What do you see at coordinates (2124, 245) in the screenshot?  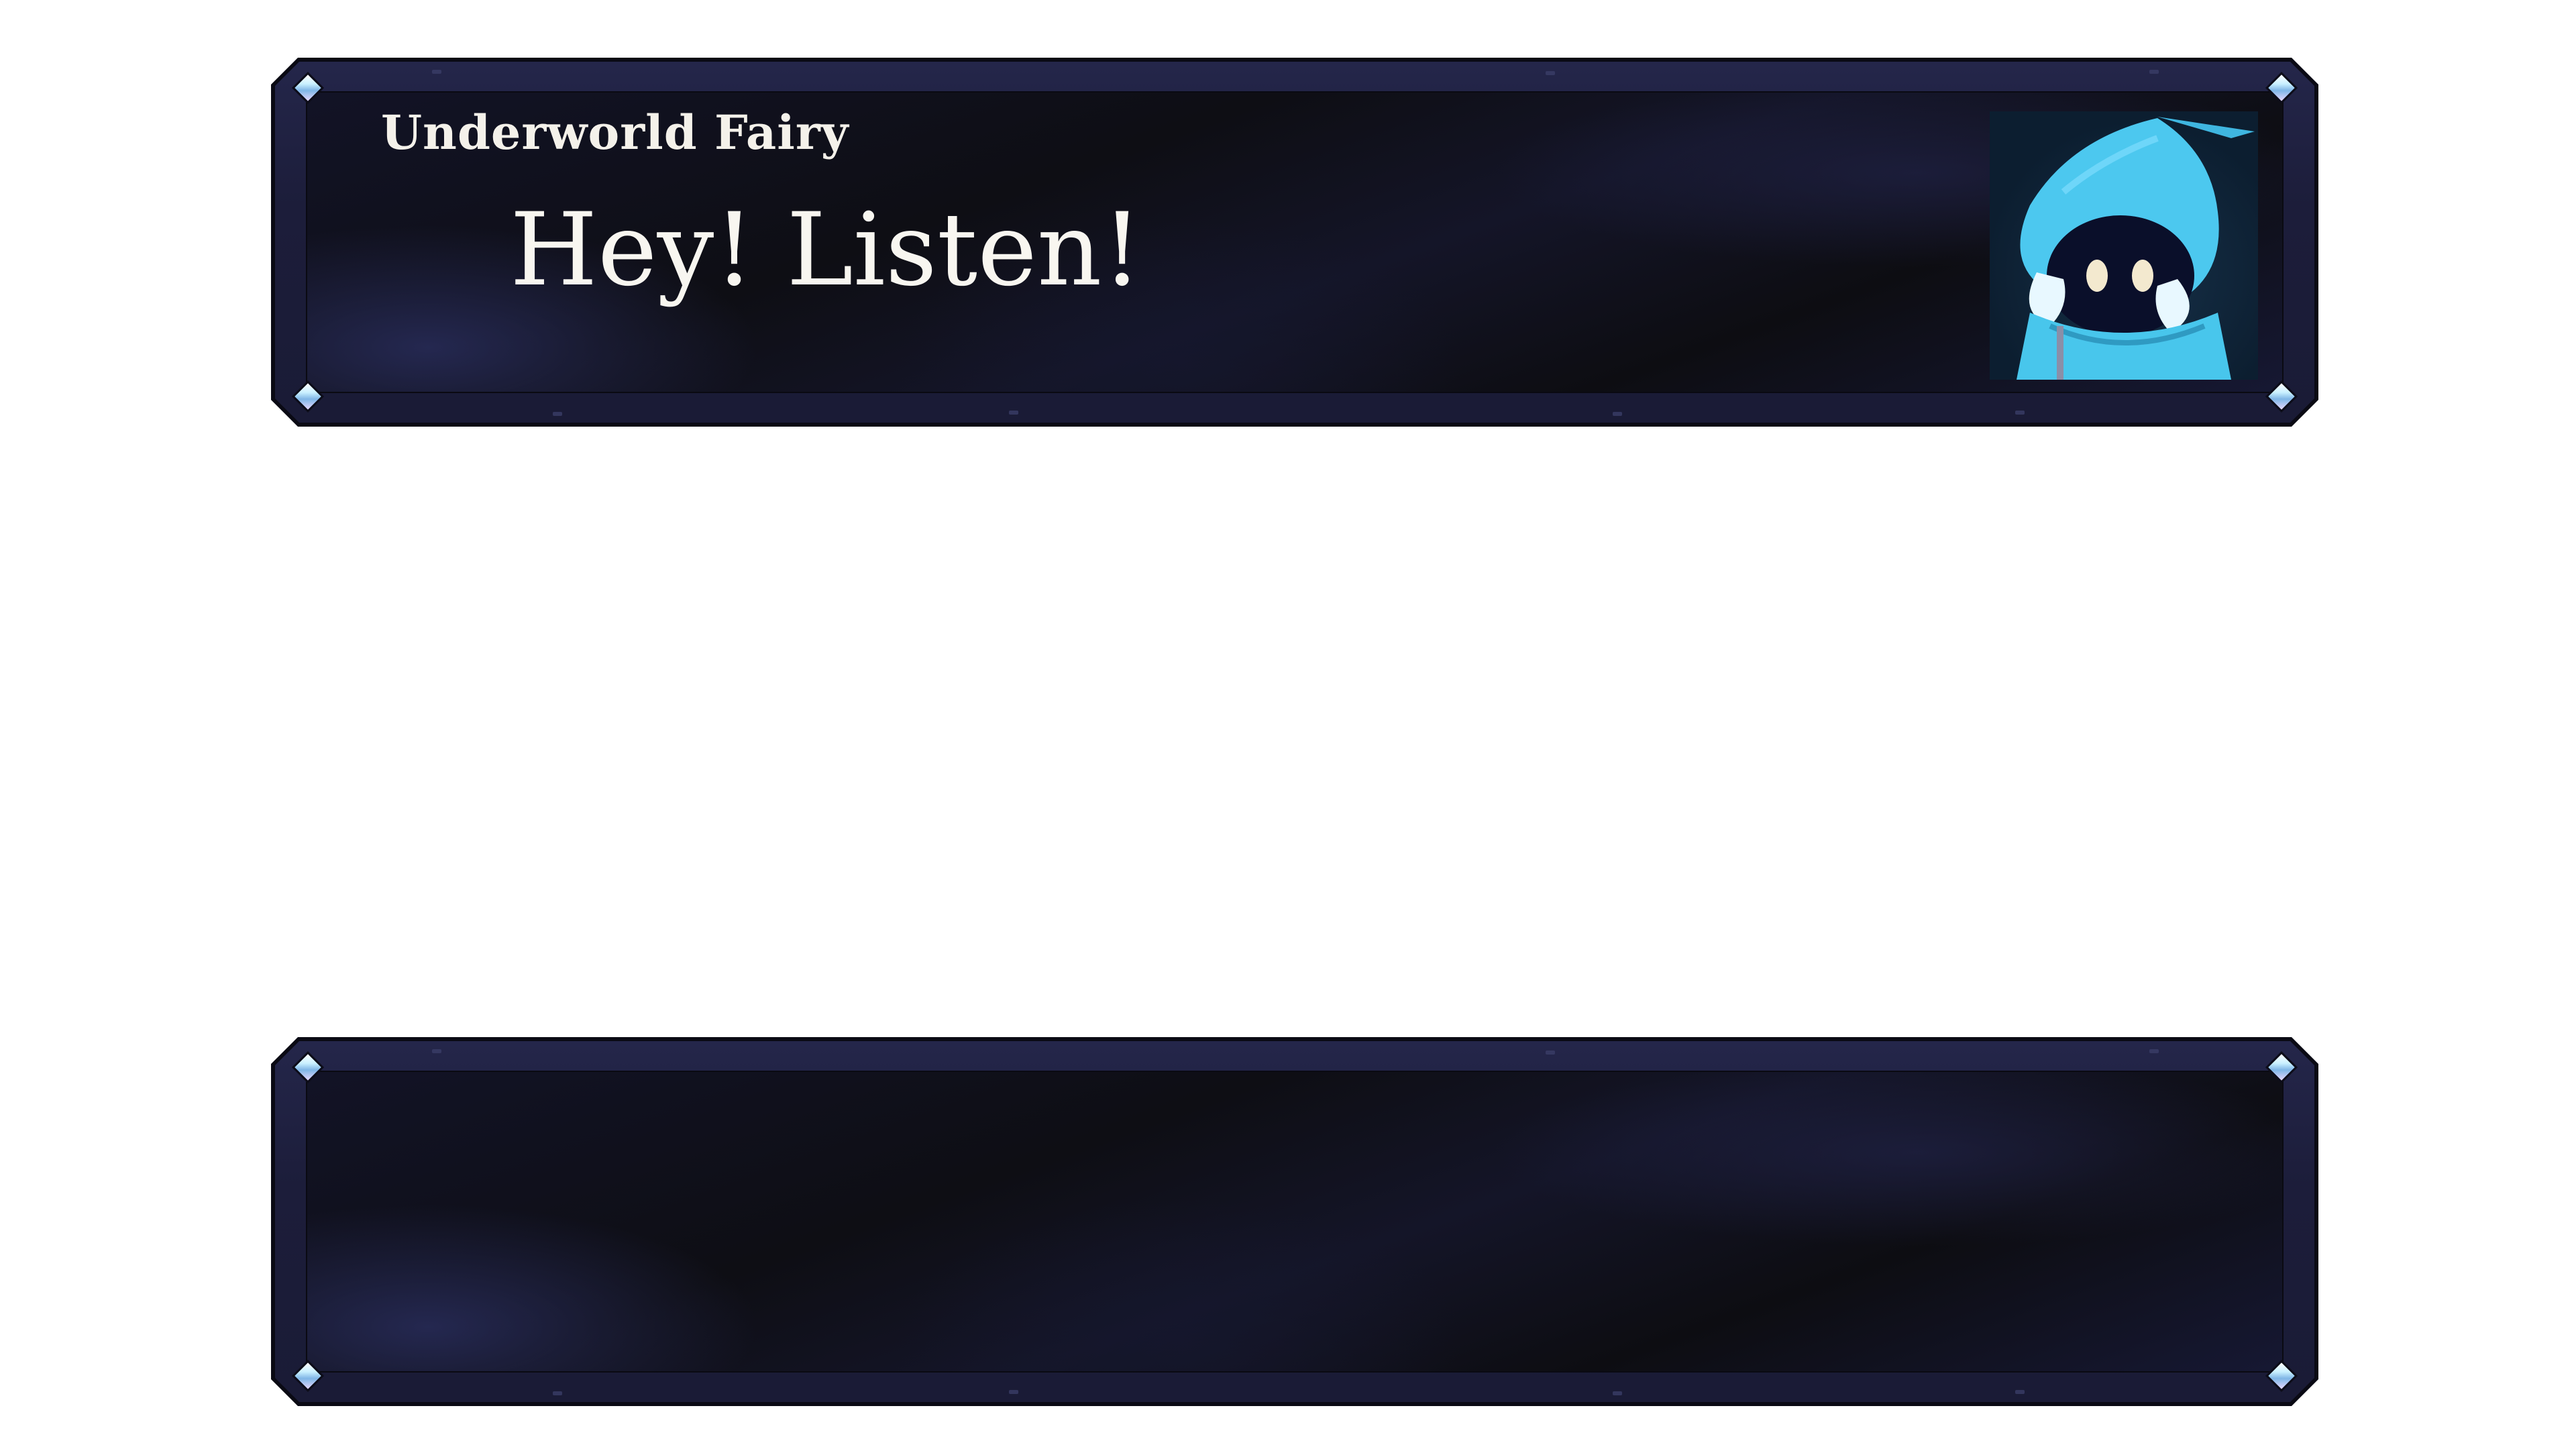 I see `hooded-fairy-portrait-icon` at bounding box center [2124, 245].